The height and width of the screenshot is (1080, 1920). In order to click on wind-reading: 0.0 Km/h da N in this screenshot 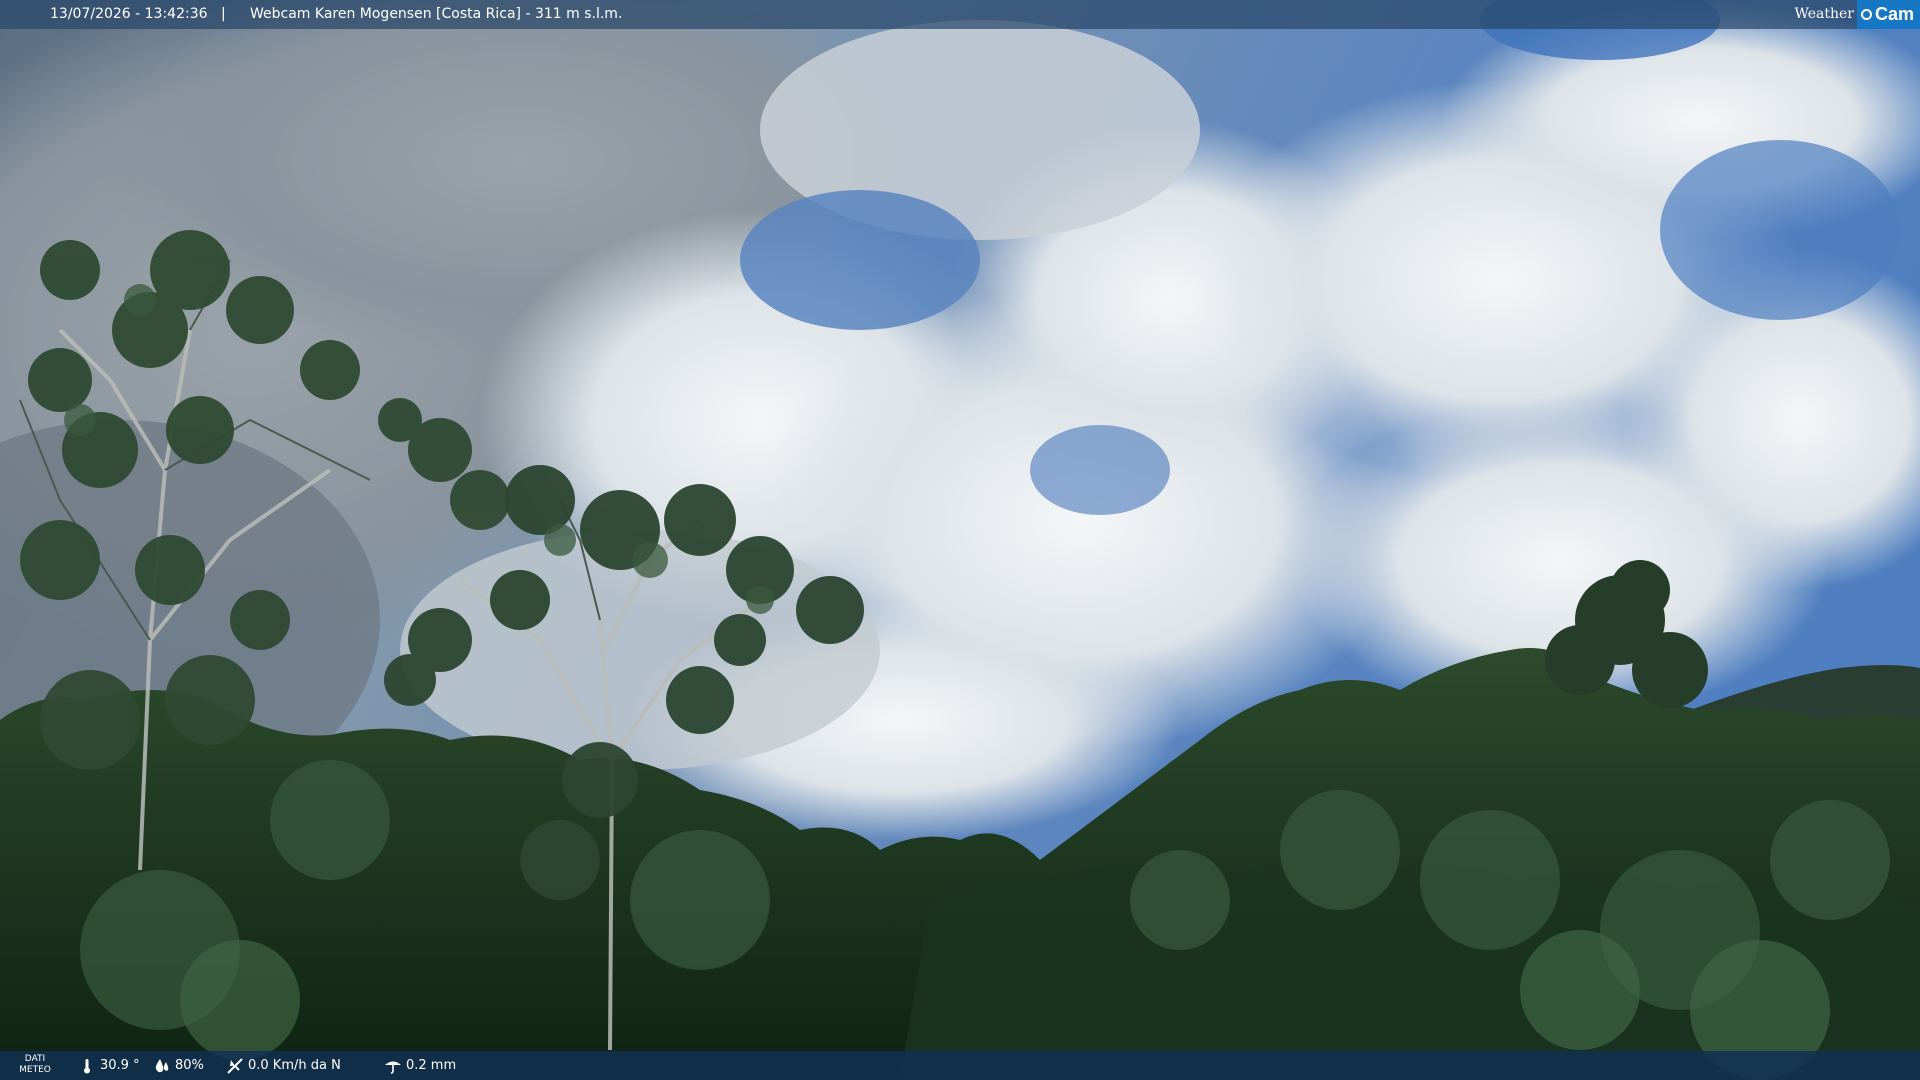, I will do `click(283, 1065)`.